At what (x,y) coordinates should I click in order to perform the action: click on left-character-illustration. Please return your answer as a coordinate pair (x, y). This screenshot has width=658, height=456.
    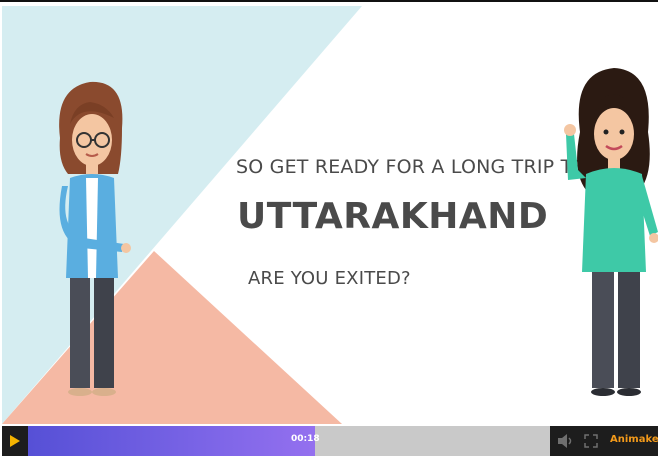
    Looking at the image, I should click on (95, 238).